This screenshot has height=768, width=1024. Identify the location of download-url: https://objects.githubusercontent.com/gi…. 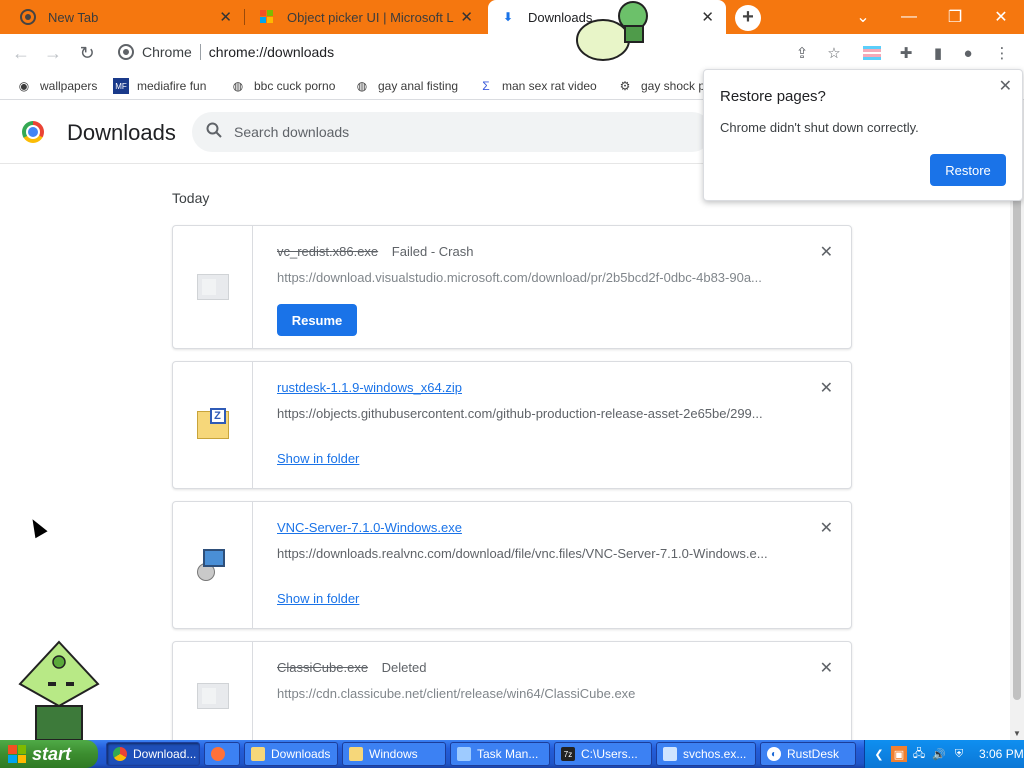
(527, 413).